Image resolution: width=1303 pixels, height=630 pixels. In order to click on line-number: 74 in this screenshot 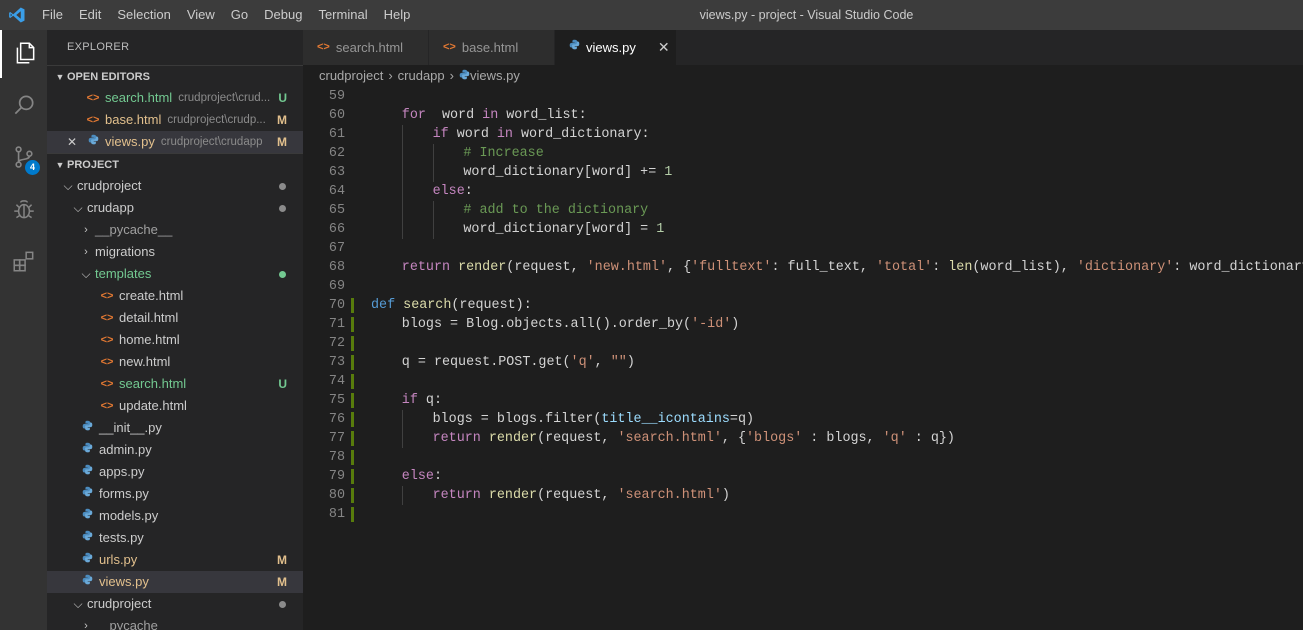, I will do `click(336, 381)`.